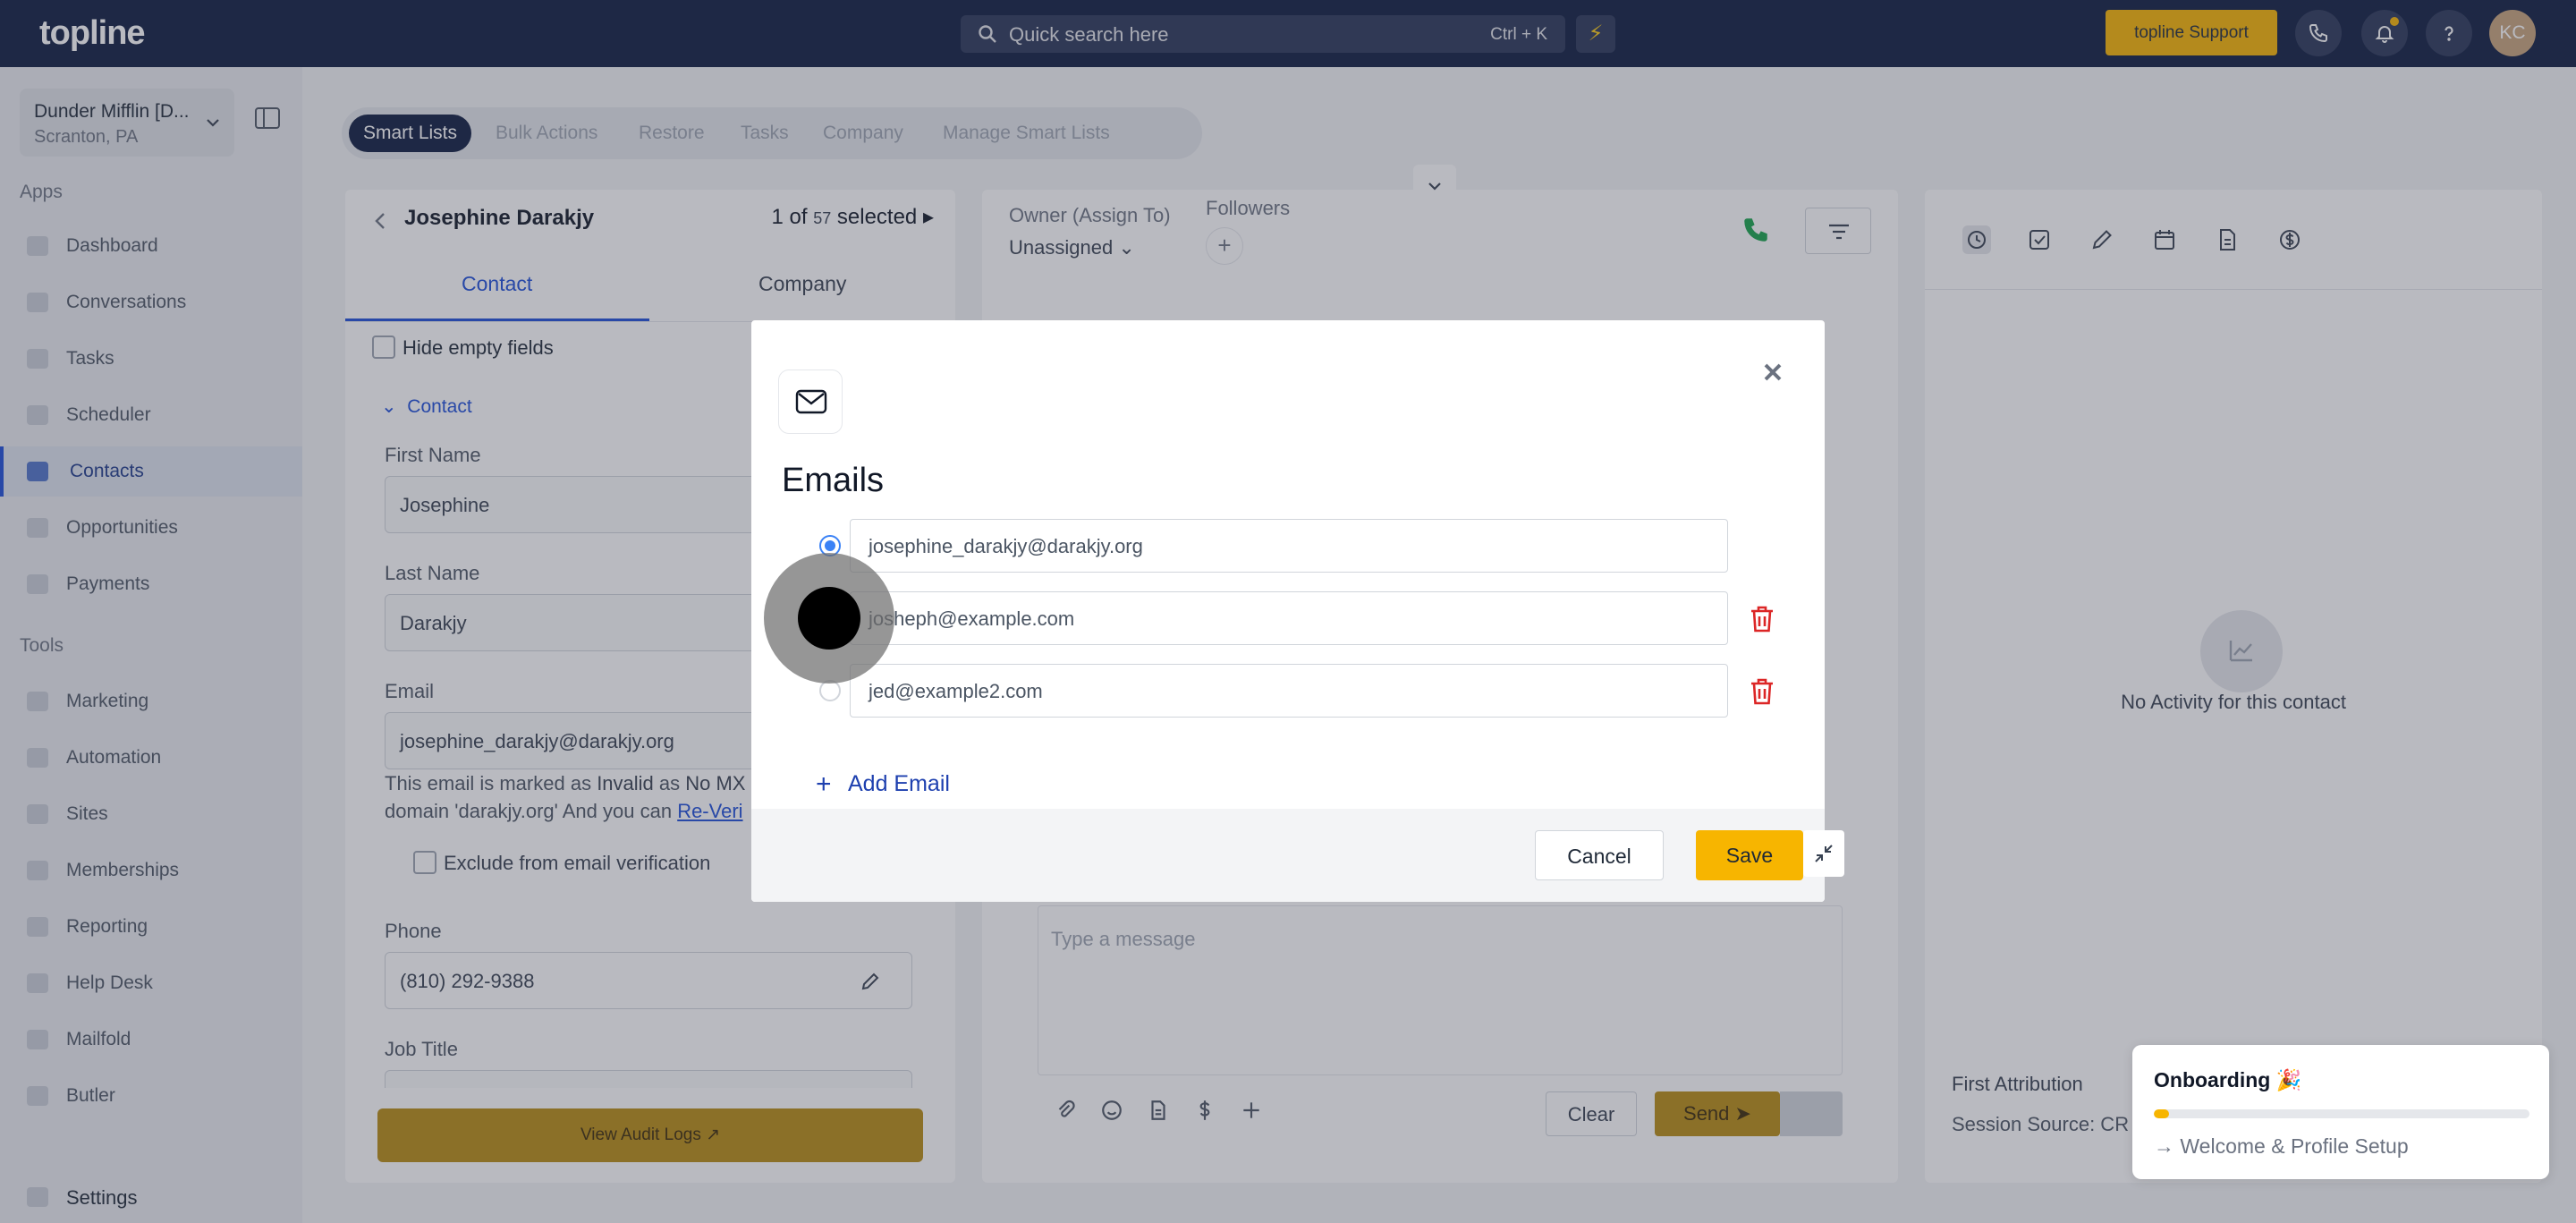 Image resolution: width=2576 pixels, height=1223 pixels. Describe the element at coordinates (1006, 546) in the screenshot. I see `email-input-value: josephine_darakjy@darakjy.org` at that location.